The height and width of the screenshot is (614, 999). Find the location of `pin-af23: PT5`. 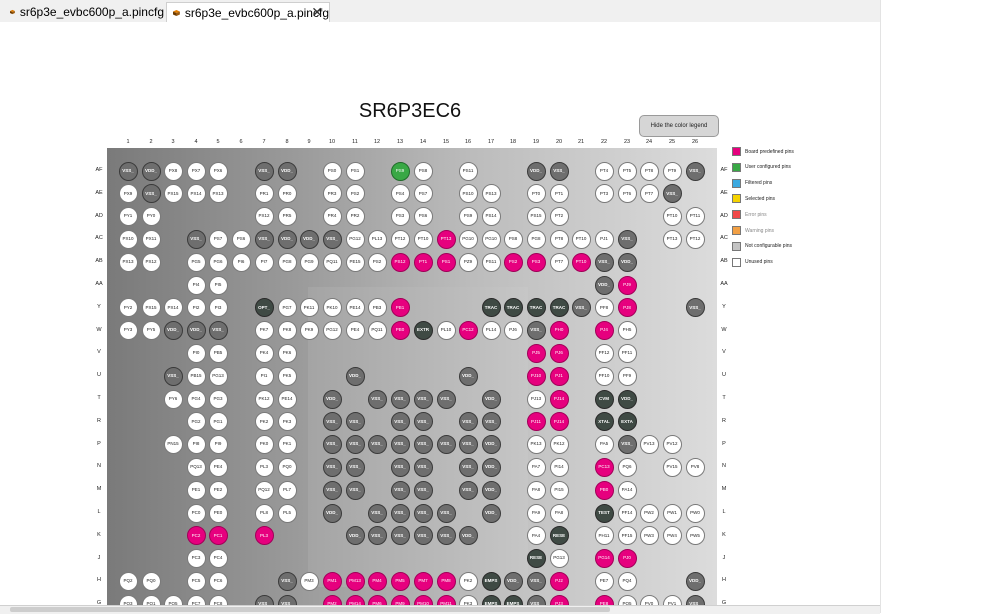

pin-af23: PT5 is located at coordinates (627, 171).